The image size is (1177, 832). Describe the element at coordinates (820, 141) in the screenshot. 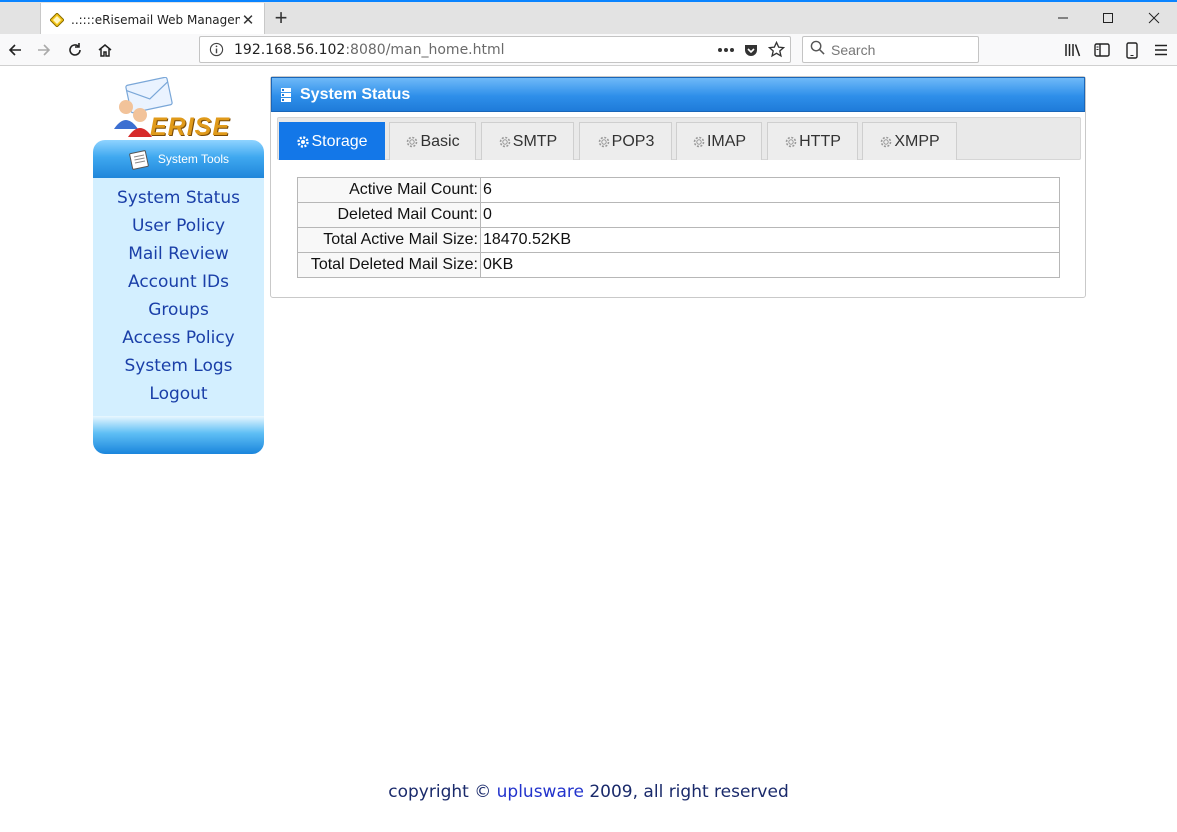

I see `tab-label: HTTP` at that location.